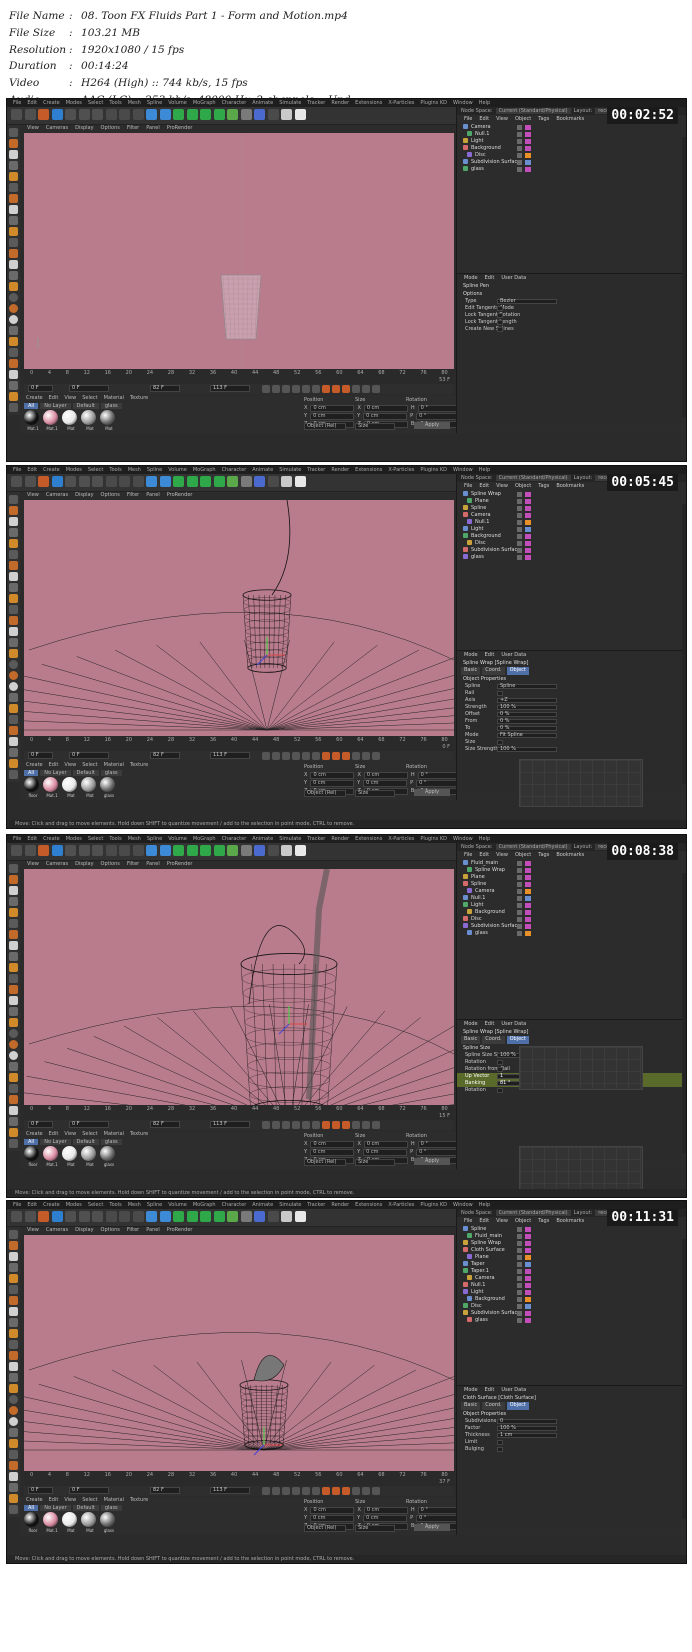  Describe the element at coordinates (571, 721) in the screenshot. I see `attribute-row: From 0 %` at that location.